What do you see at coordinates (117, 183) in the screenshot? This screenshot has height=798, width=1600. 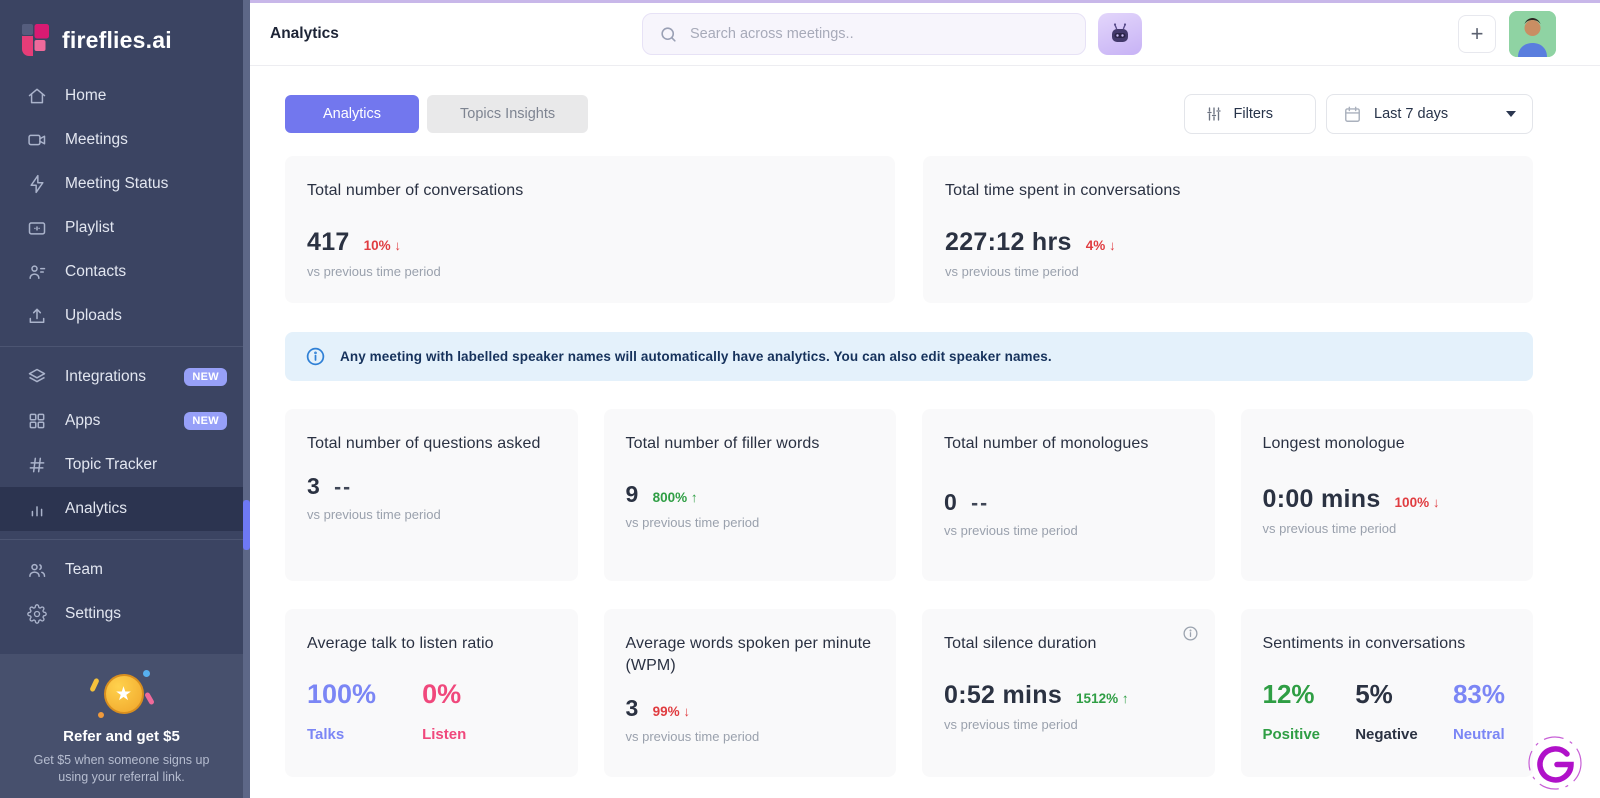 I see `sidebar-item-label: Meeting Status` at bounding box center [117, 183].